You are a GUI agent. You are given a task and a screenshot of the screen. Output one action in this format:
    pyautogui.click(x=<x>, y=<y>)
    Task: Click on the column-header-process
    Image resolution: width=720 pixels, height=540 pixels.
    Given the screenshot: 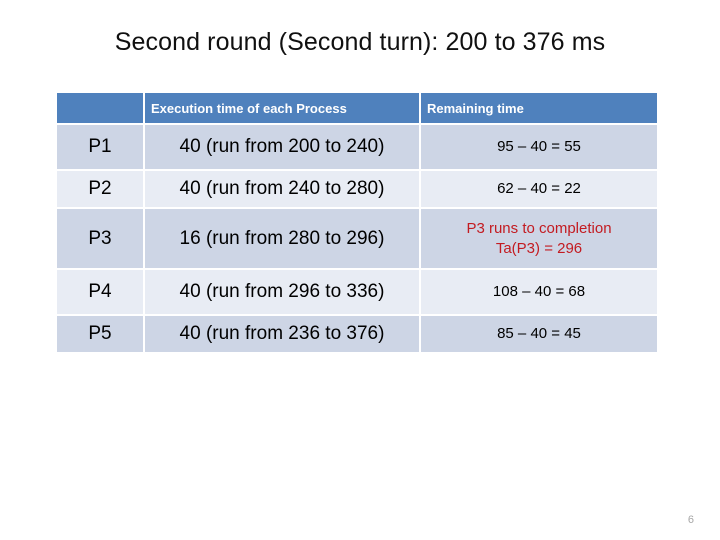 What is the action you would take?
    pyautogui.click(x=100, y=108)
    